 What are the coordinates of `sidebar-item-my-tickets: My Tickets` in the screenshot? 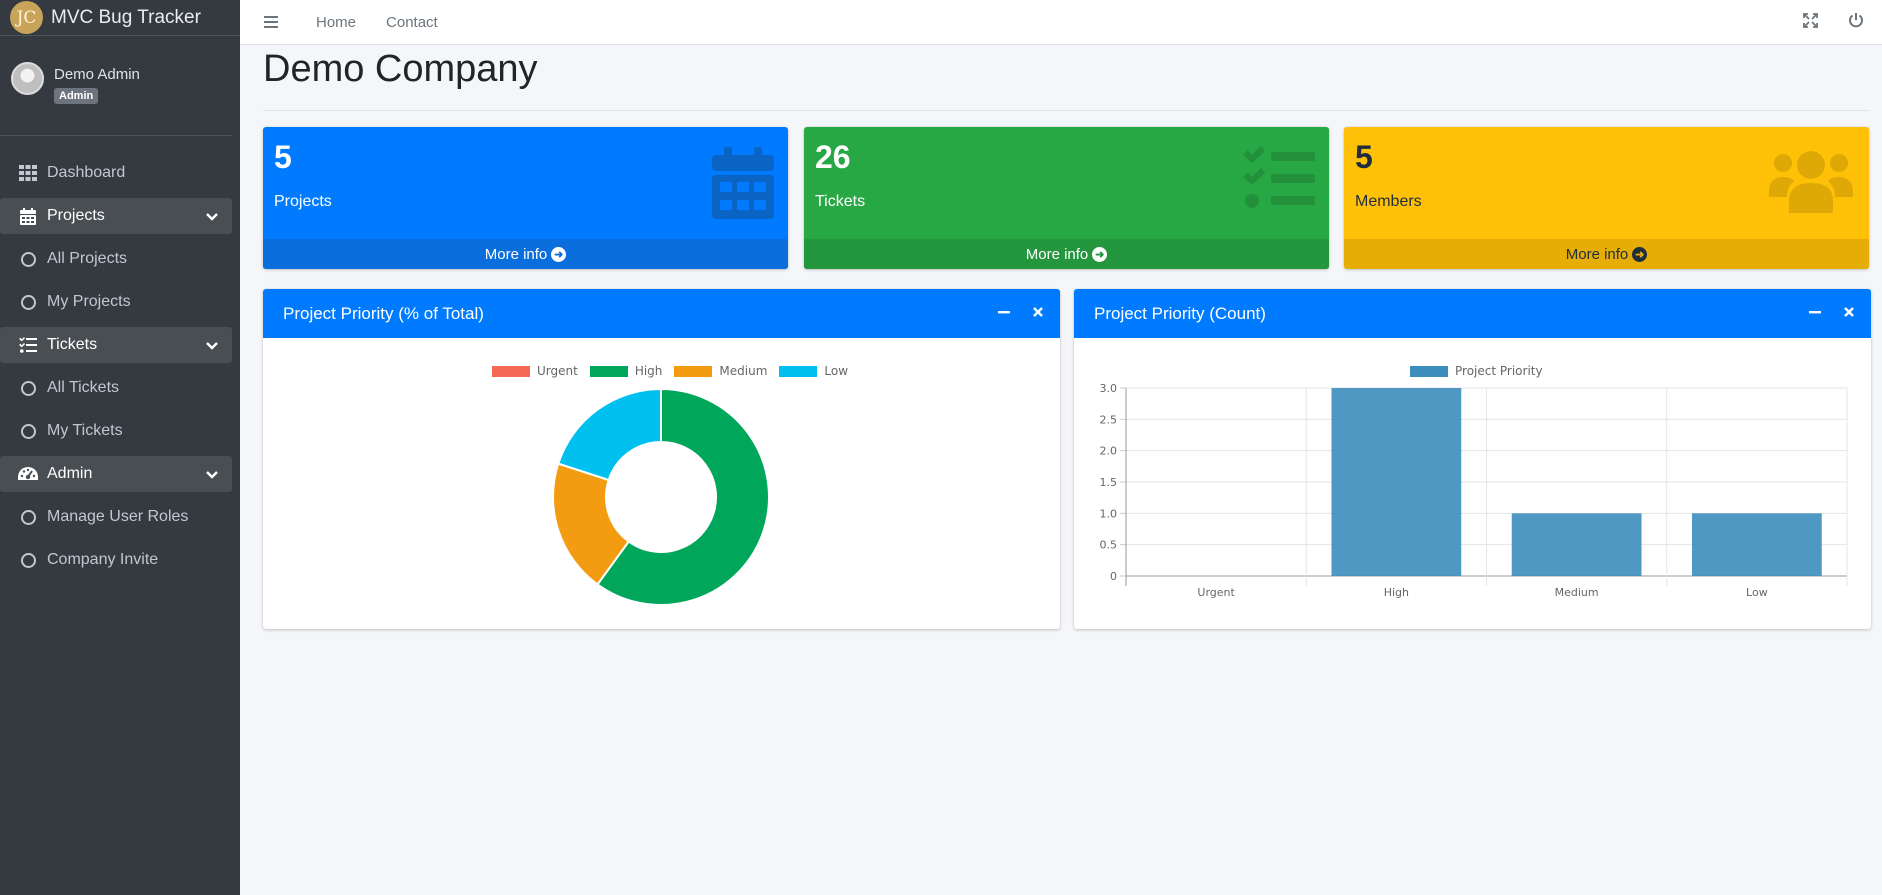 It's located at (116, 431).